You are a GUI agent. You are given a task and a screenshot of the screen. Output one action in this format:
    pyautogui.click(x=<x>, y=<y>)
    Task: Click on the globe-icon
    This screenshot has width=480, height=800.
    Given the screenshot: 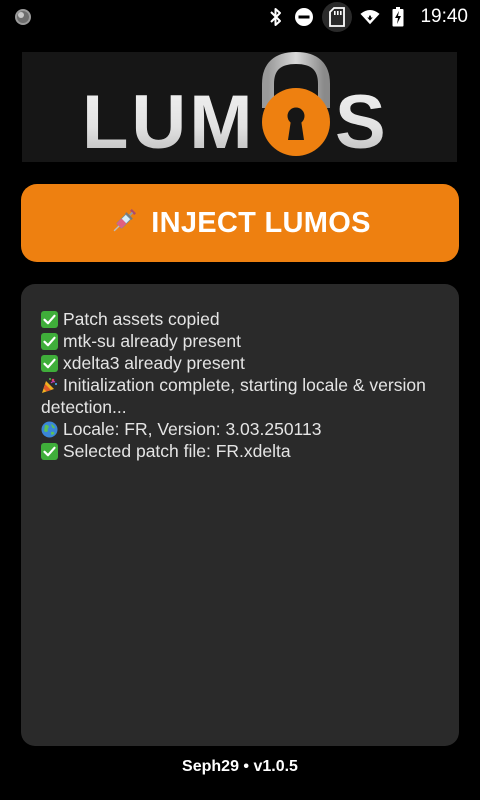 What is the action you would take?
    pyautogui.click(x=49, y=429)
    